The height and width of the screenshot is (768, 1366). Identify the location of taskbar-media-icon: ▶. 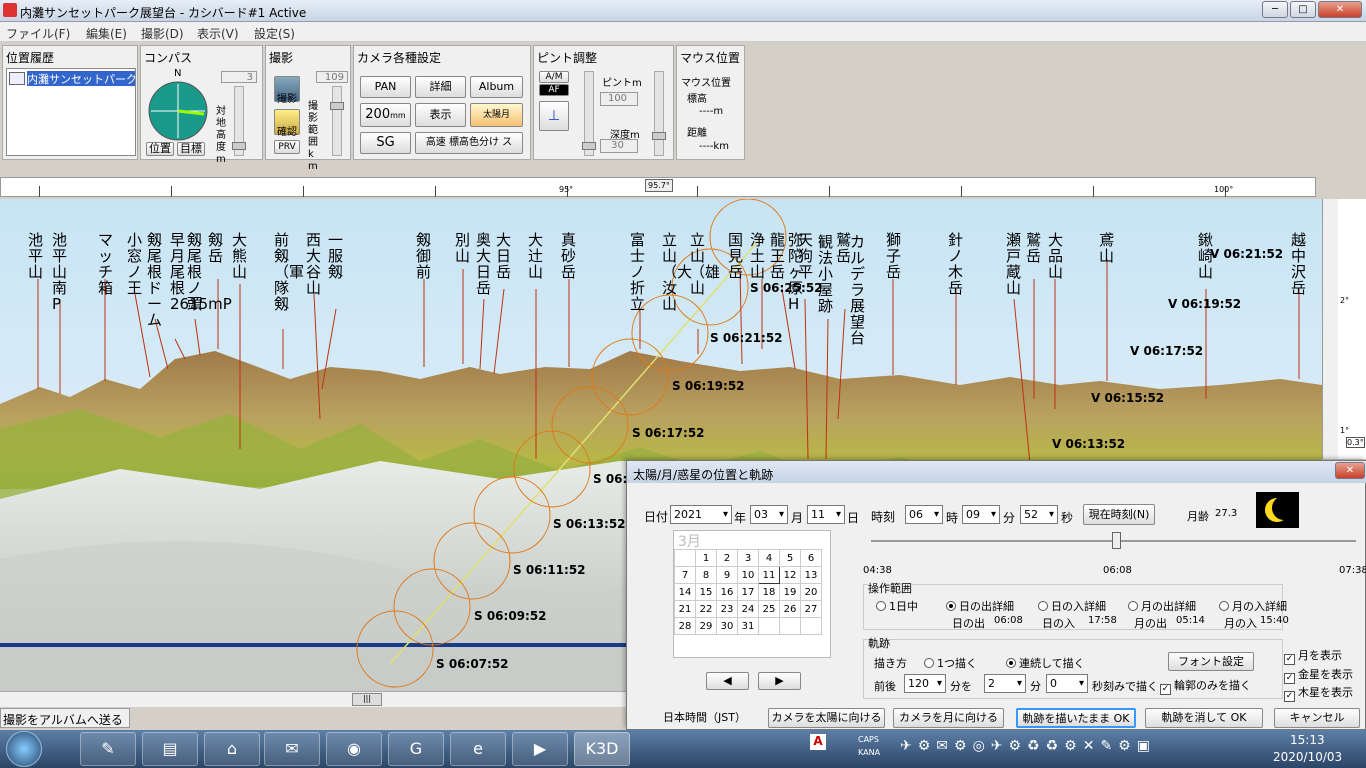
(540, 749).